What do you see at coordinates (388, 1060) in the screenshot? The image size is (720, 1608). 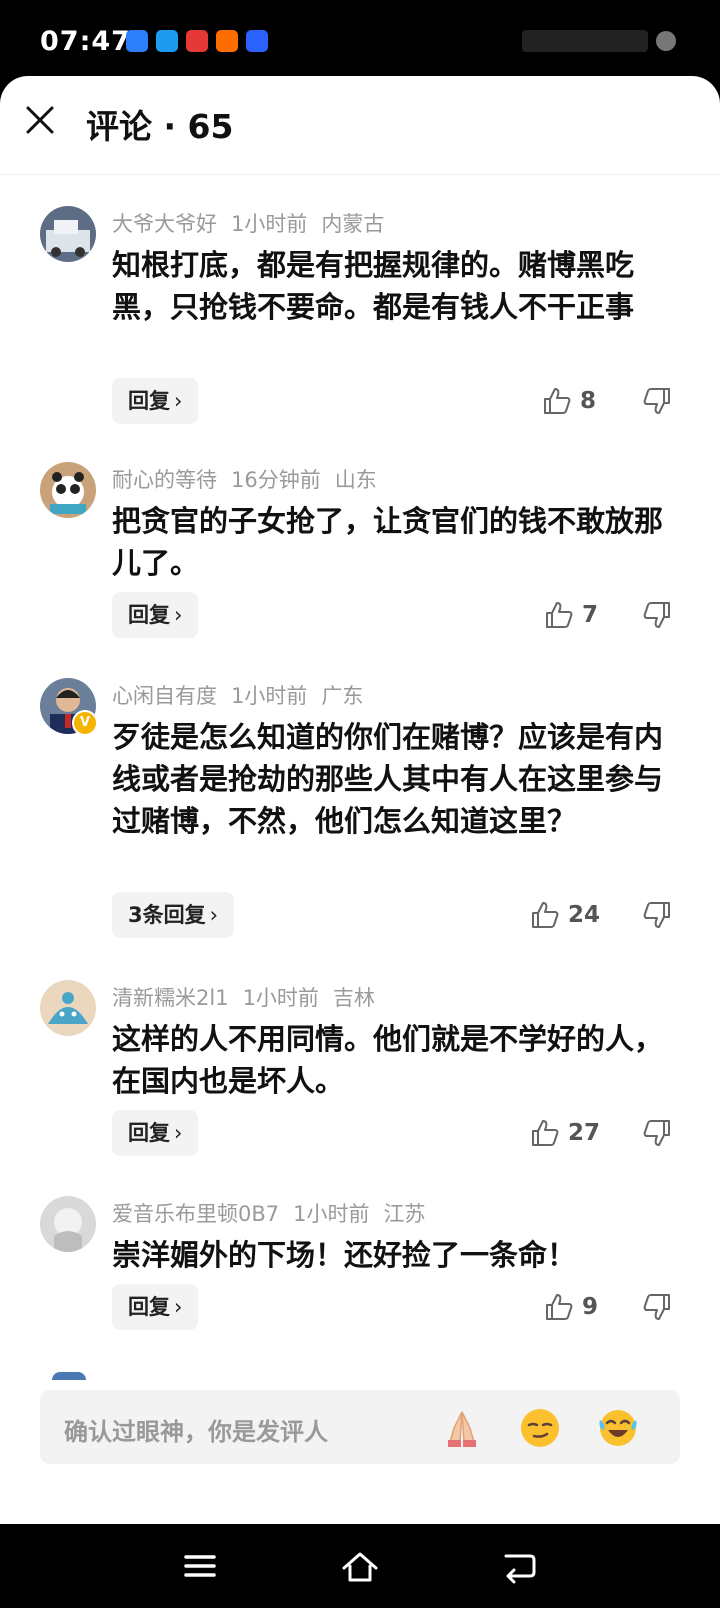 I see `comment-text: 这样的人不用同情。他们就是不学好的人，在国内也是坏人。` at bounding box center [388, 1060].